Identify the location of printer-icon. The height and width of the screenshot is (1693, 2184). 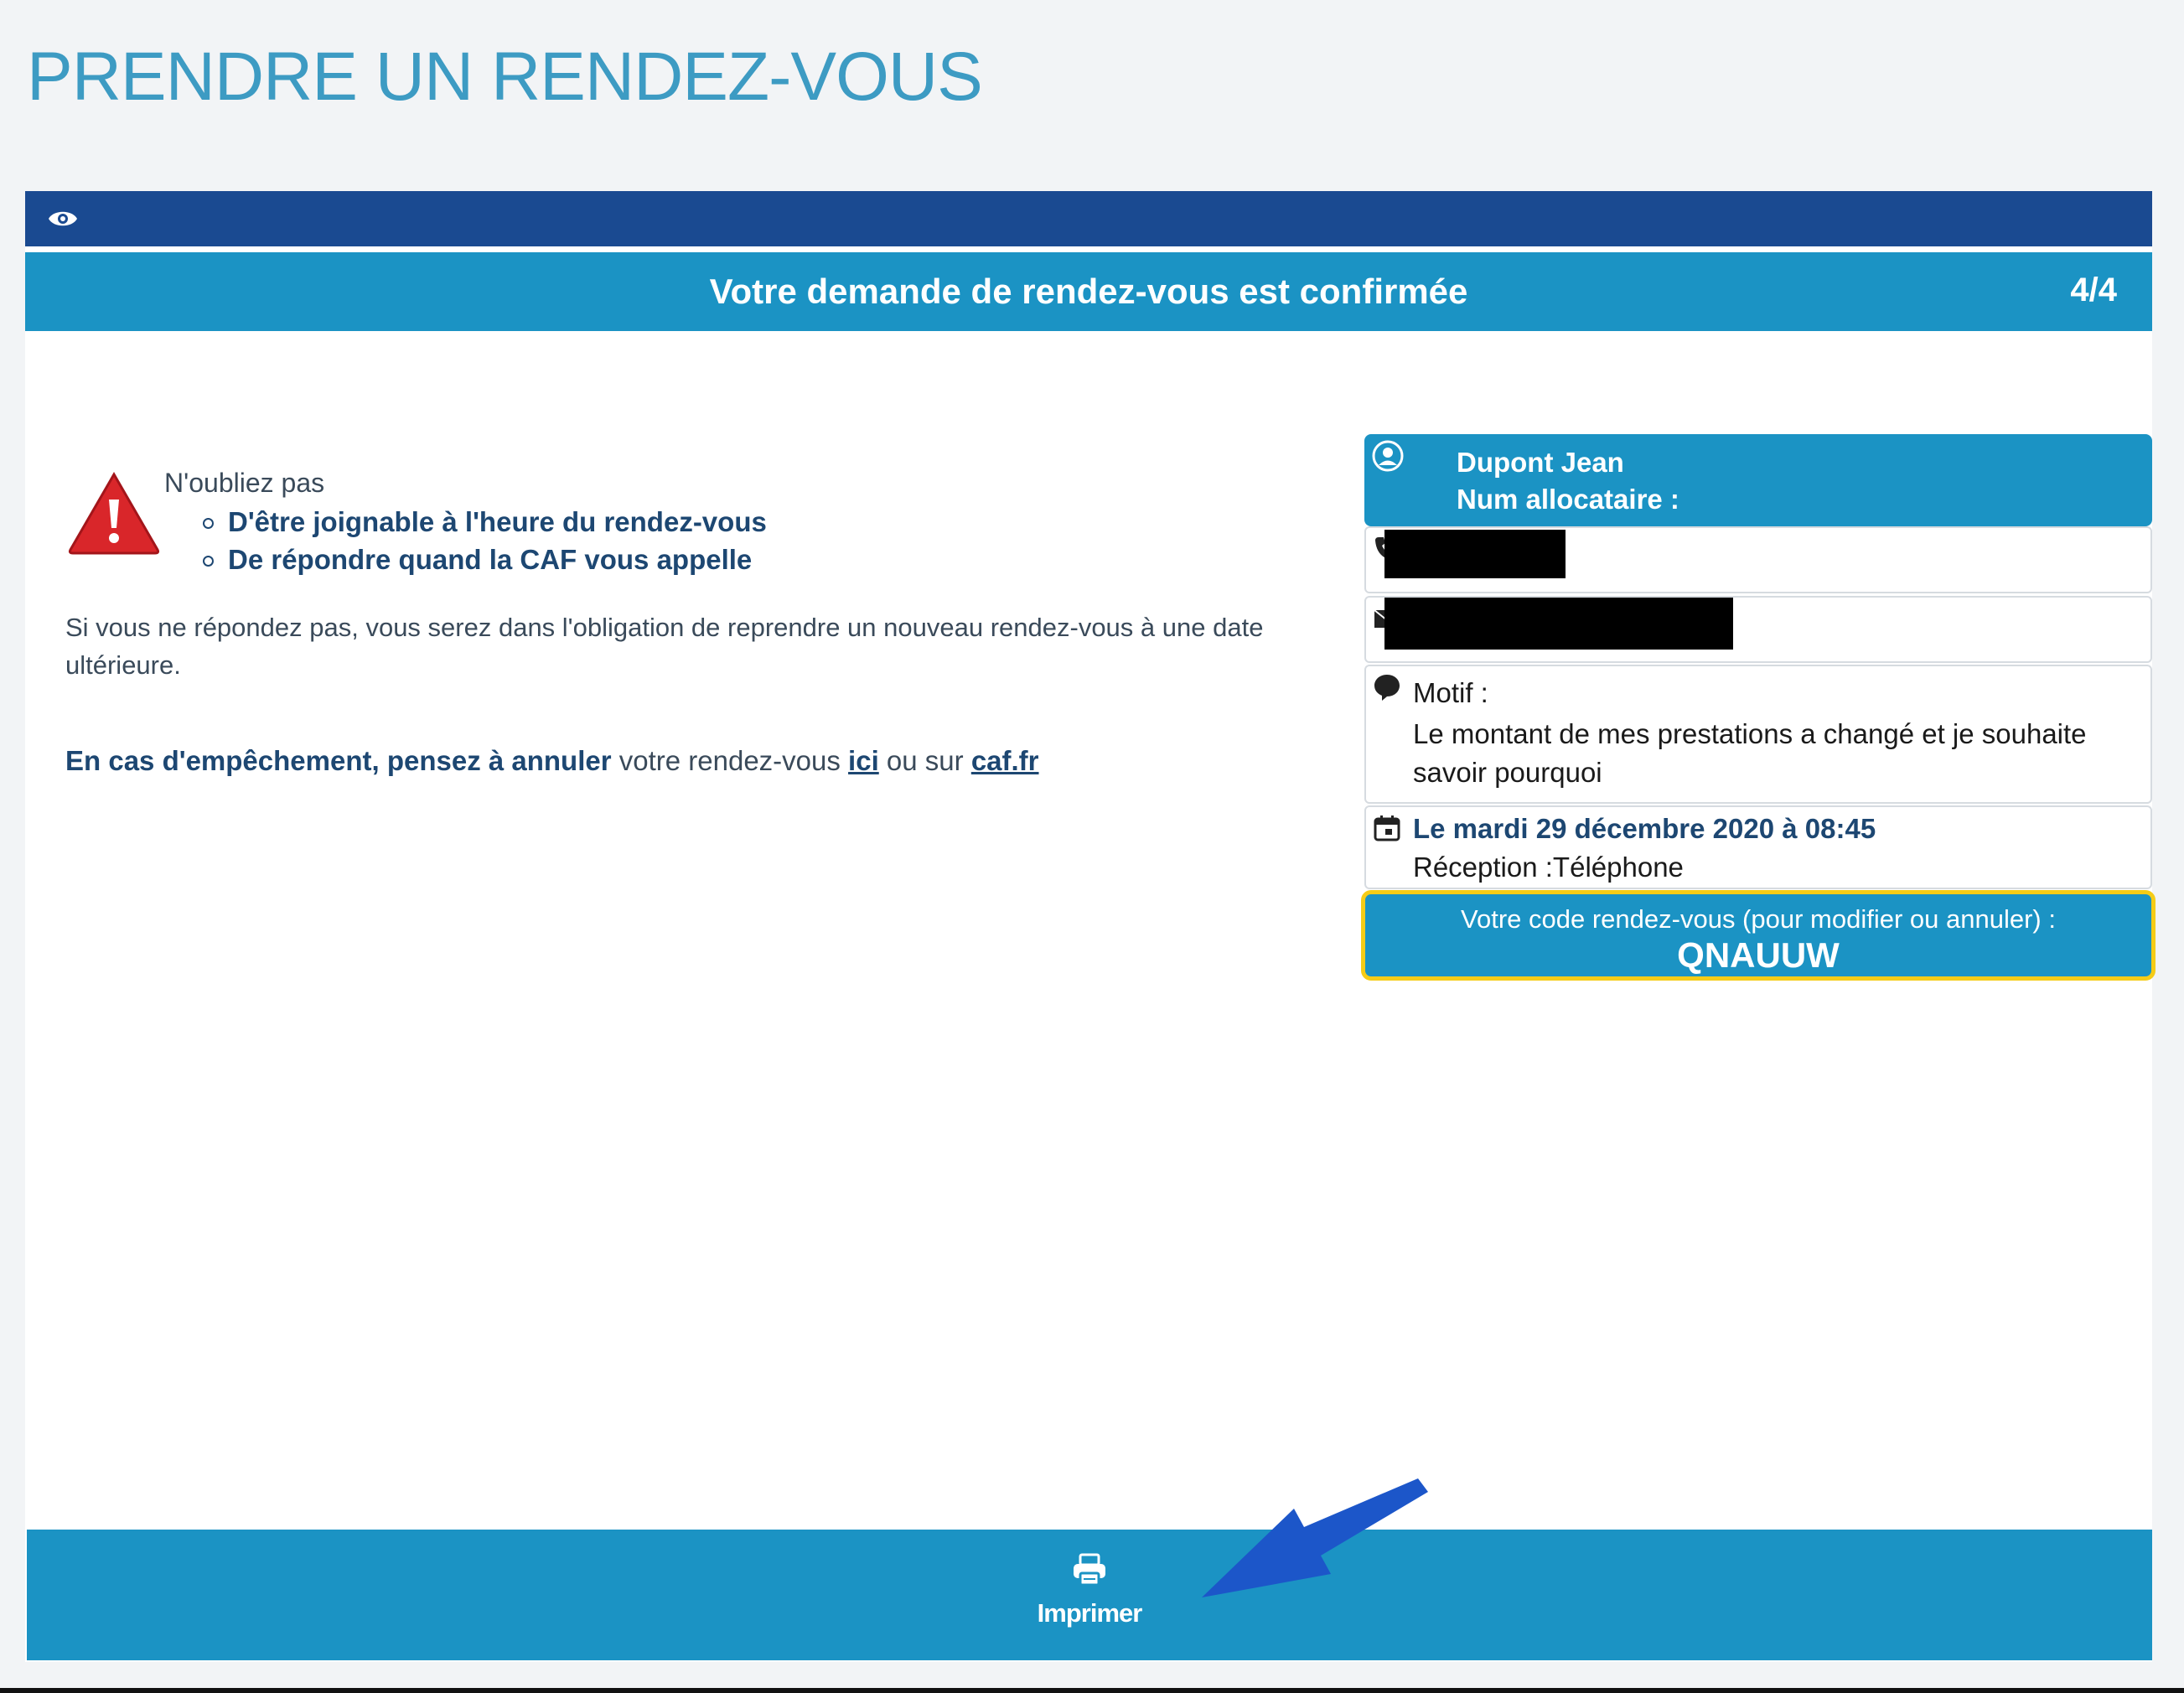
(1089, 1570).